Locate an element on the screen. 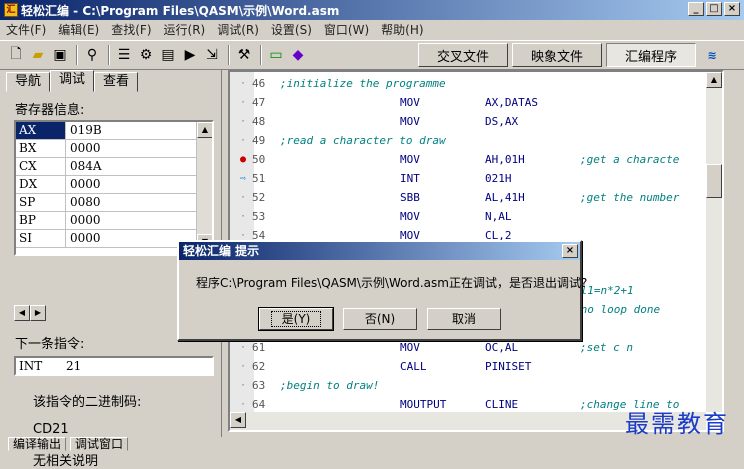  qasm-logo-icon: ≋ is located at coordinates (712, 55).